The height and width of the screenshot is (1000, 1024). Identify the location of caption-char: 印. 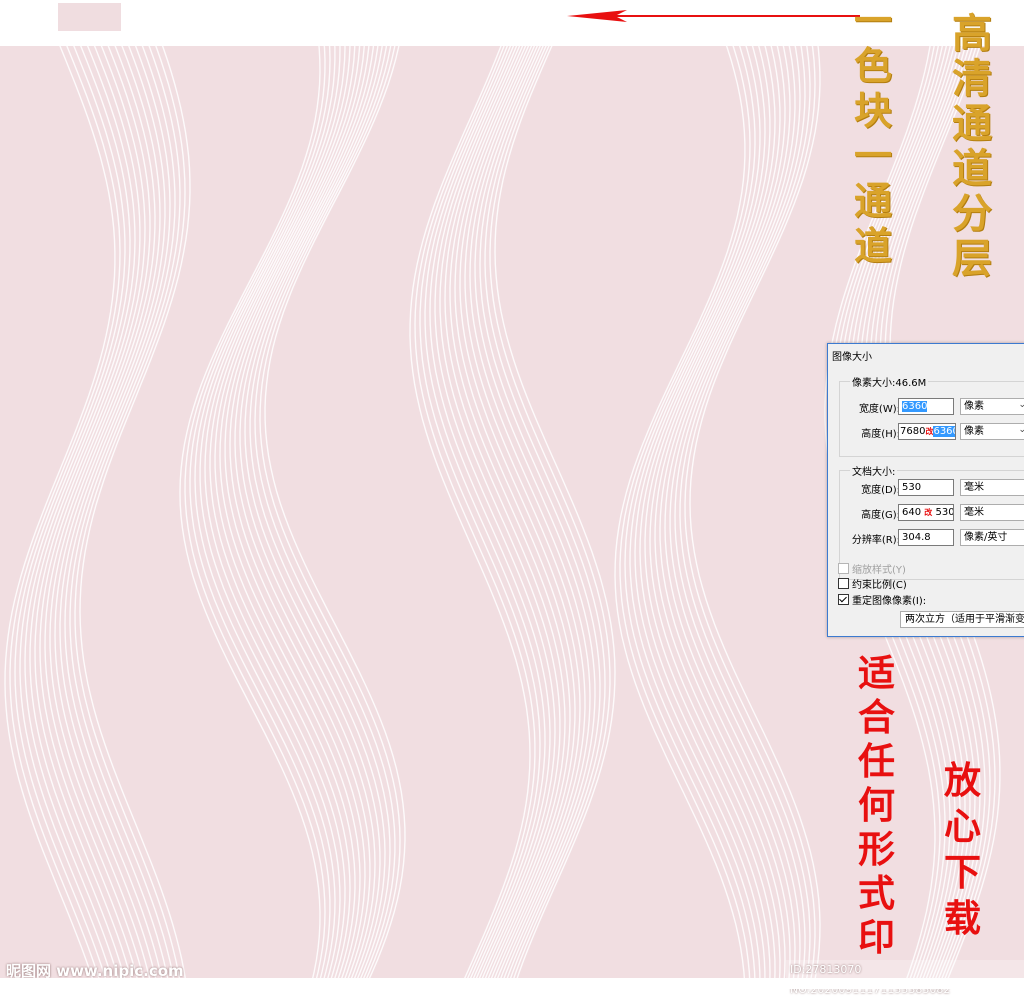
(876, 937).